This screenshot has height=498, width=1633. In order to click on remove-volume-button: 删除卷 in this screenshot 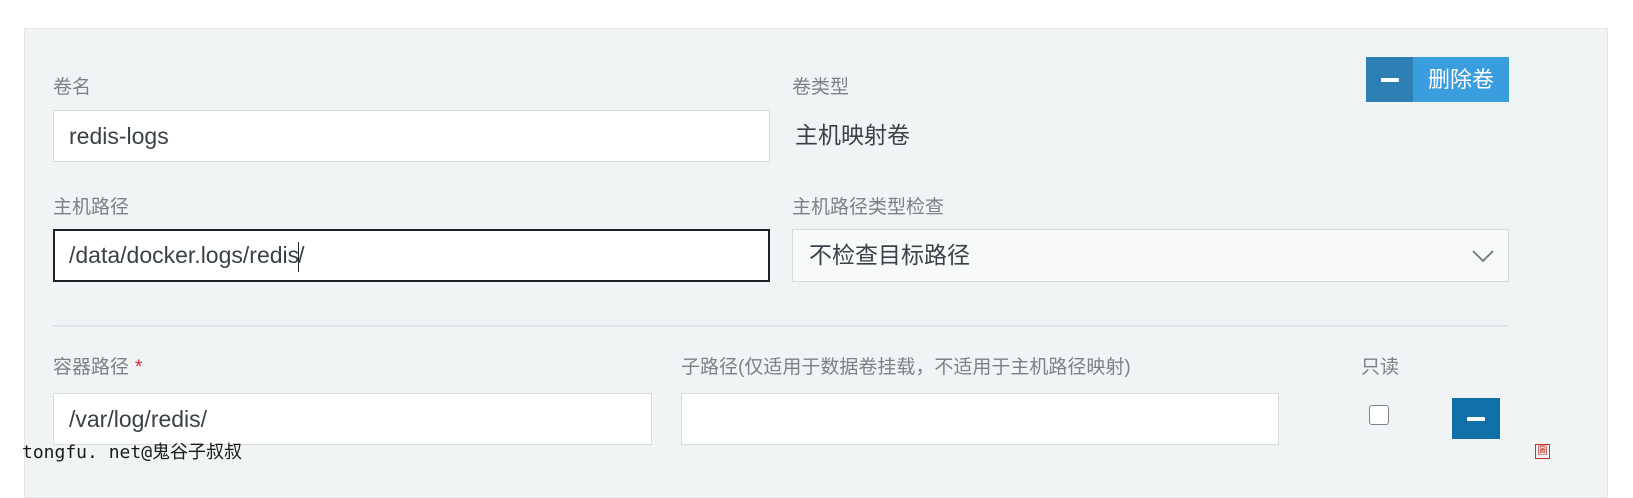, I will do `click(1437, 79)`.